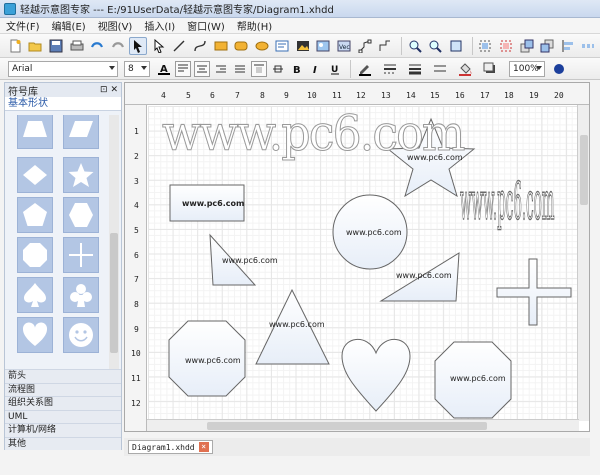 Image resolution: width=600 pixels, height=475 pixels. Describe the element at coordinates (365, 46) in the screenshot. I see `connector-tool-button` at that location.